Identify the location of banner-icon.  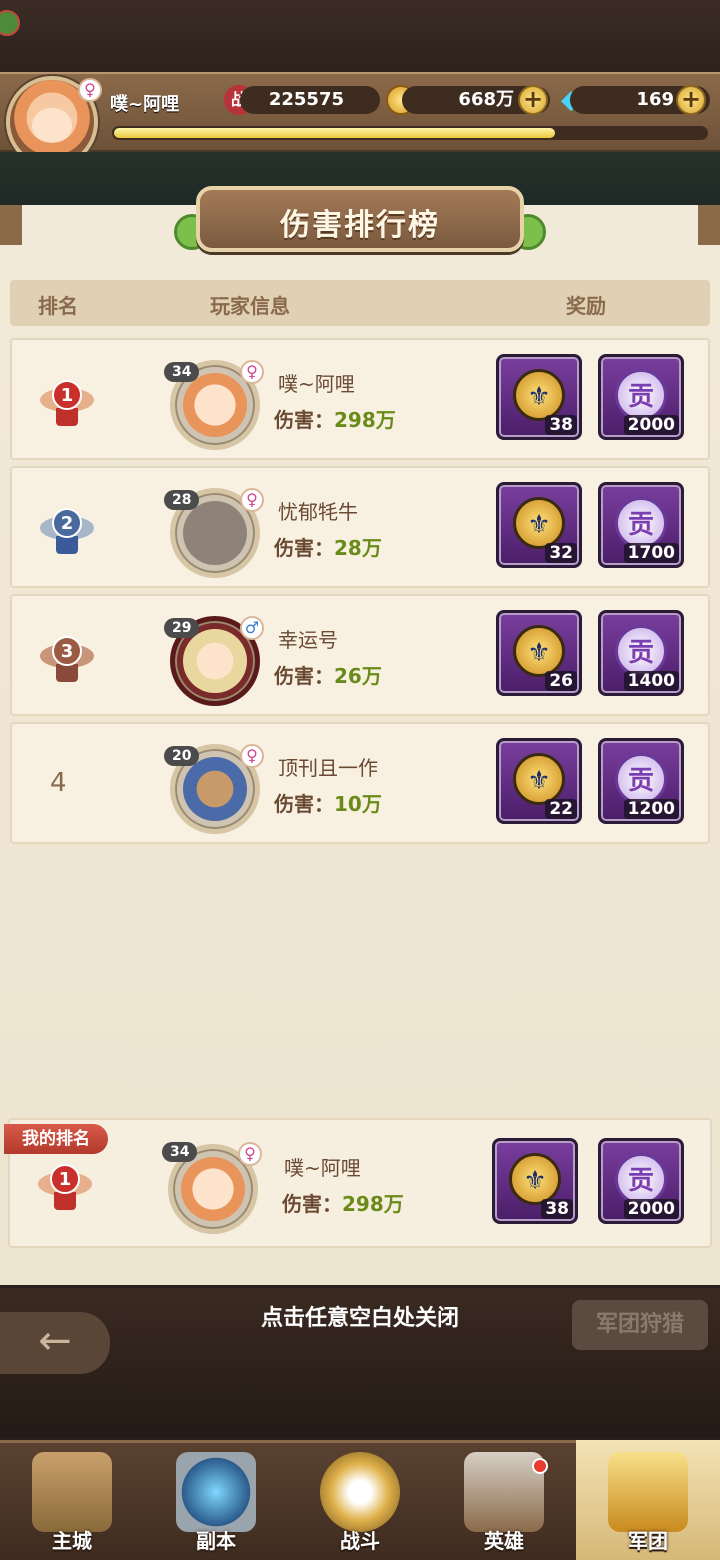
(648, 1492).